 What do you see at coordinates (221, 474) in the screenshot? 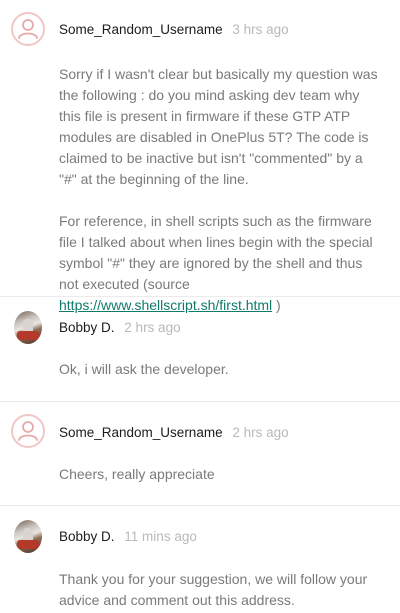
I see `comment-body: Cheers, really appreciate` at bounding box center [221, 474].